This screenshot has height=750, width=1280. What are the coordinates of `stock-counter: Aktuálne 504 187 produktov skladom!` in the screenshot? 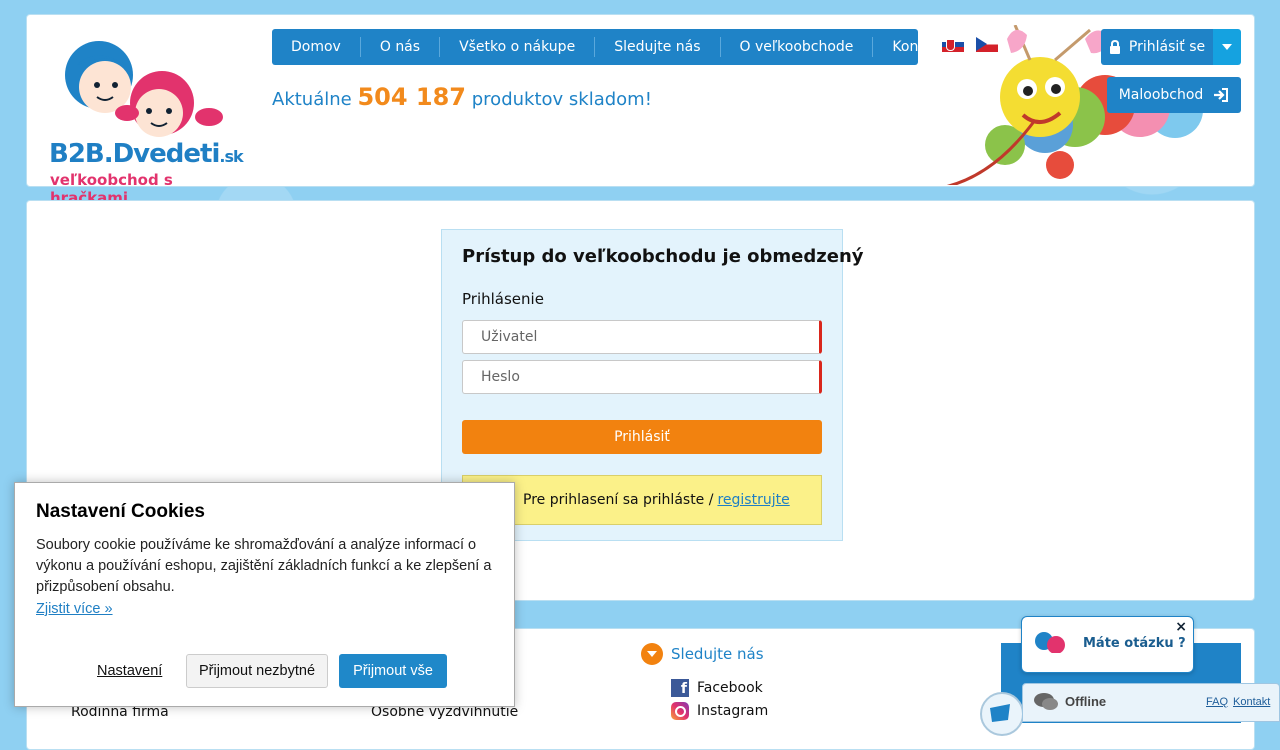 It's located at (462, 97).